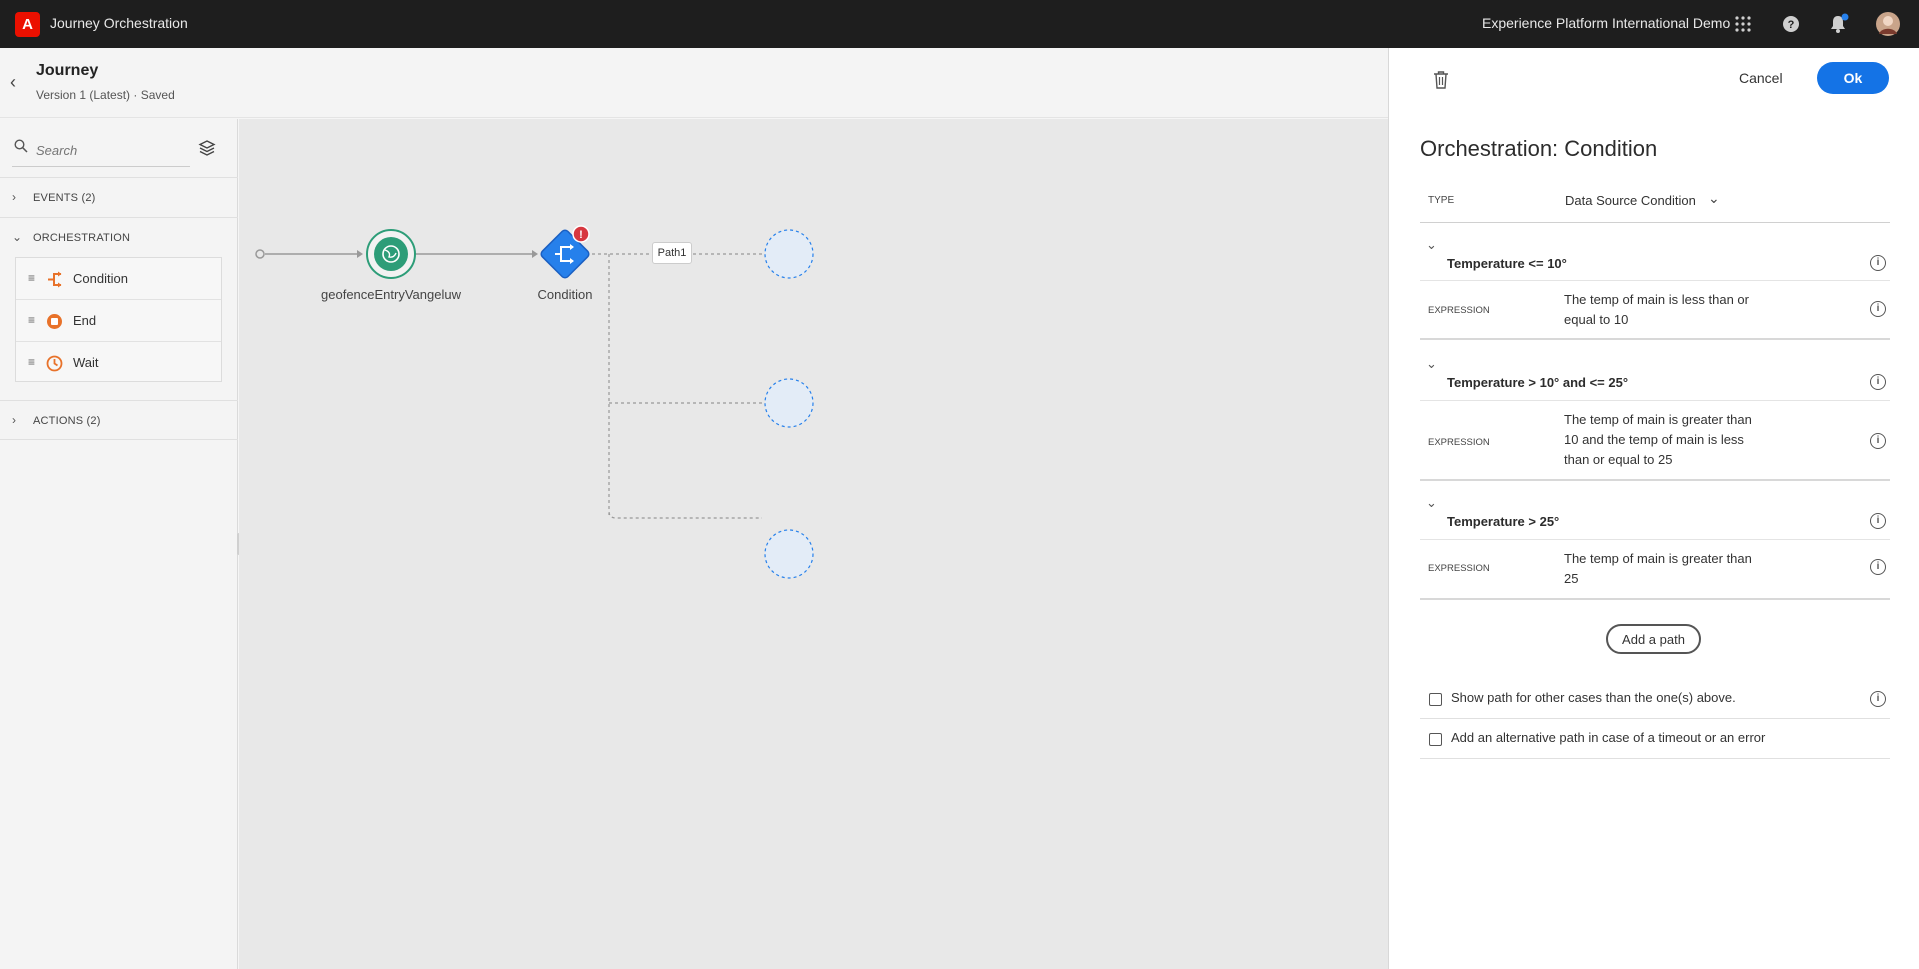 The height and width of the screenshot is (969, 1919). What do you see at coordinates (1761, 78) in the screenshot?
I see `cancel-button: Cancel` at bounding box center [1761, 78].